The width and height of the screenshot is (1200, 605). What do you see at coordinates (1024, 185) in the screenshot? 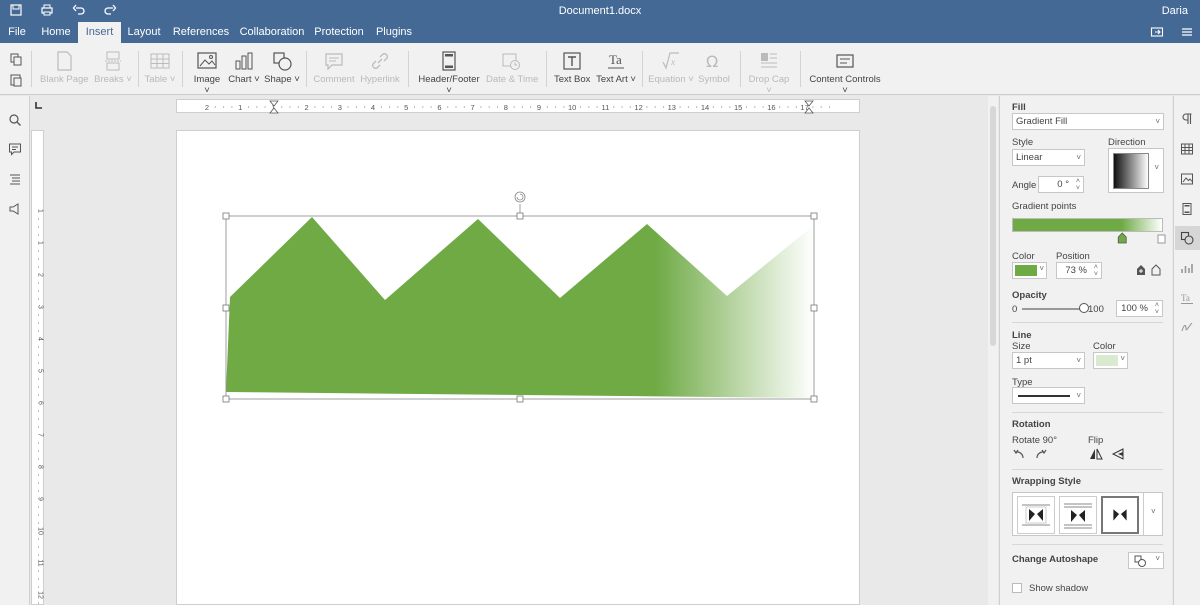
I see `angle-label: Angle` at bounding box center [1024, 185].